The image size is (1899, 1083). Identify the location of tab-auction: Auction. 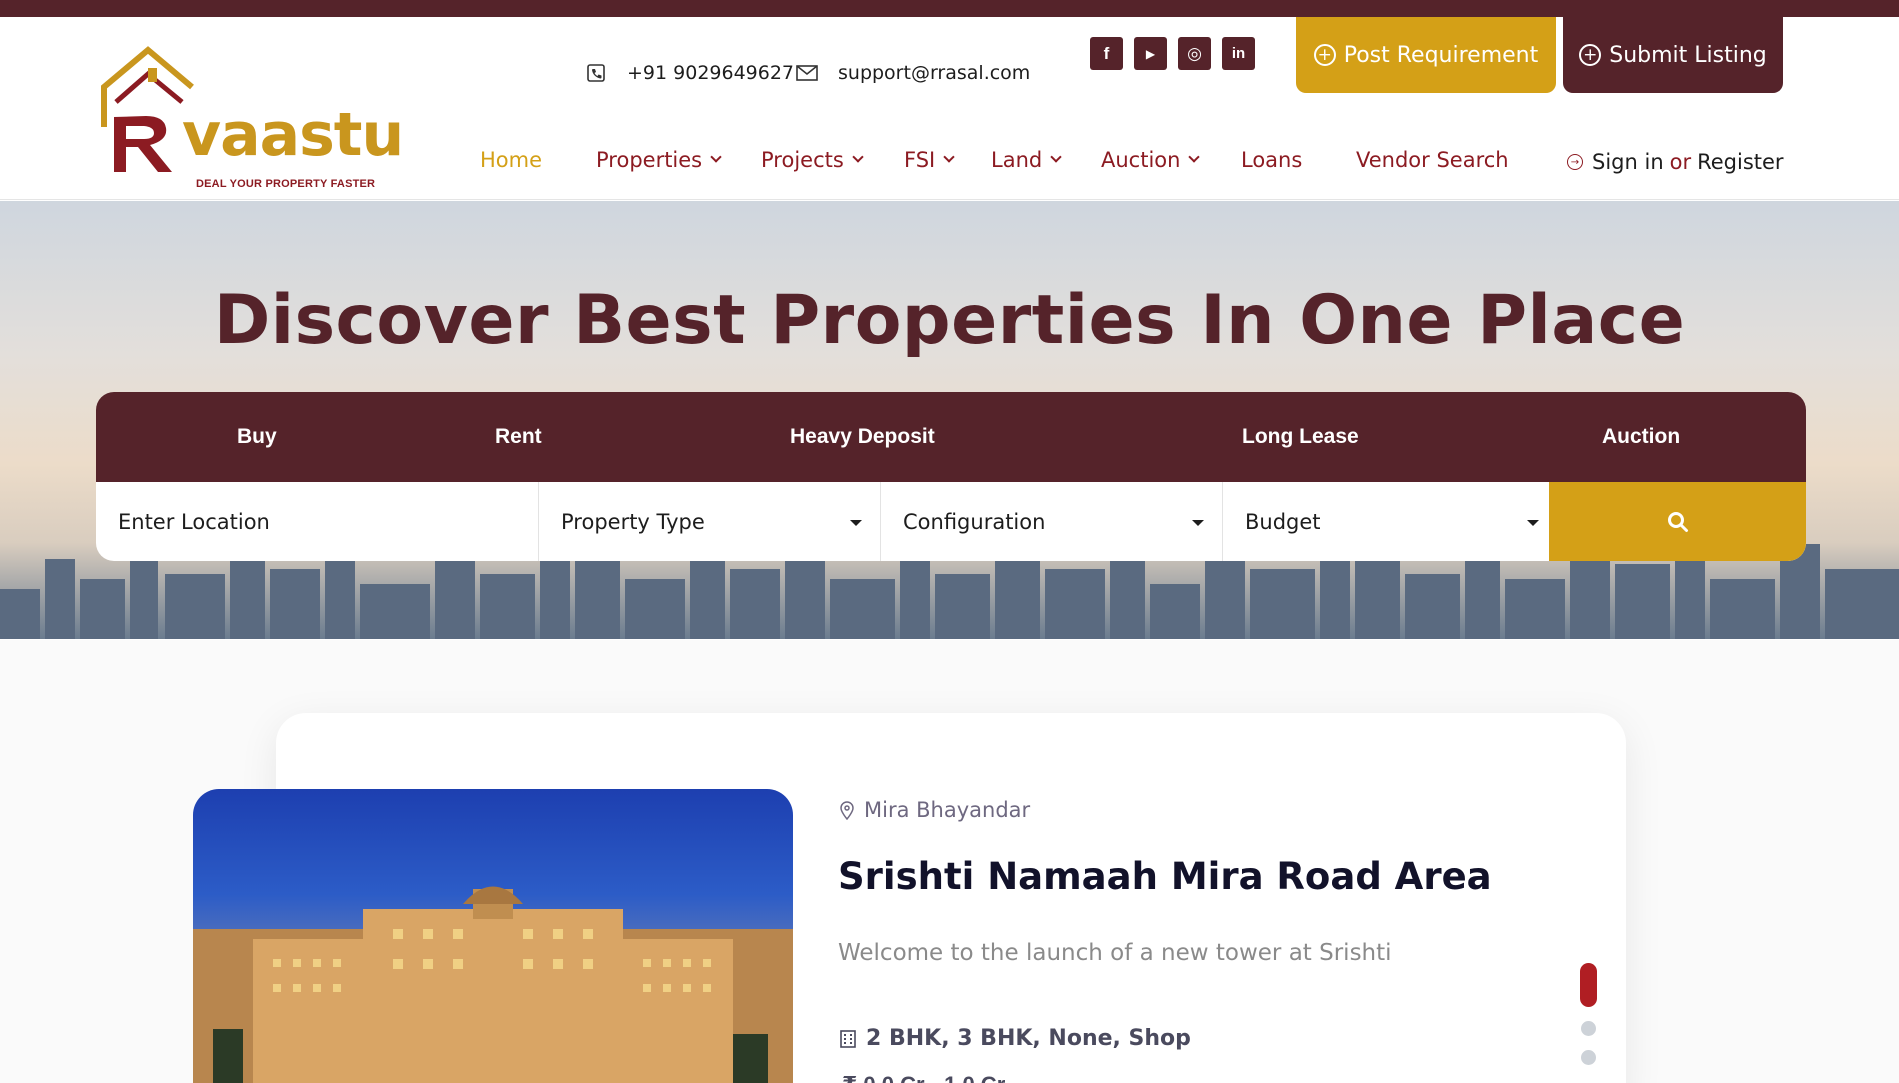
(1641, 437).